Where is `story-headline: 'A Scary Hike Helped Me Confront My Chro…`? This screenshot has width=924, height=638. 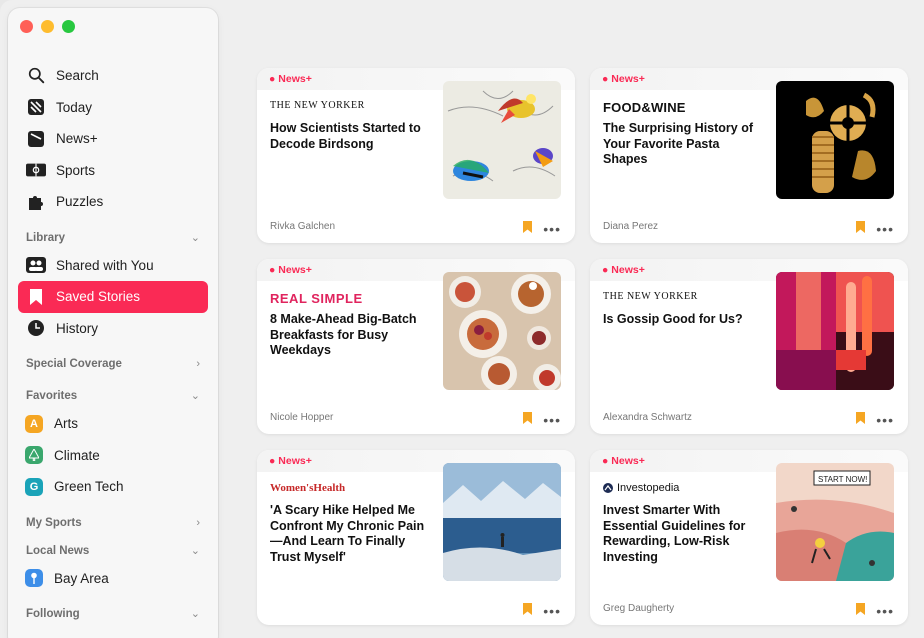 story-headline: 'A Scary Hike Helped Me Confront My Chro… is located at coordinates (350, 534).